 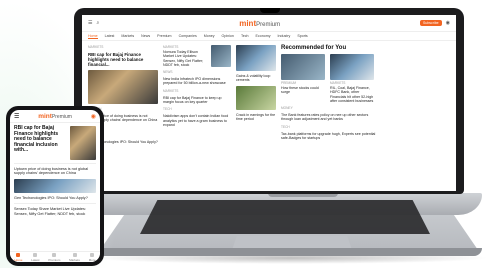 I want to click on nav-item: Markets, so click(x=127, y=36).